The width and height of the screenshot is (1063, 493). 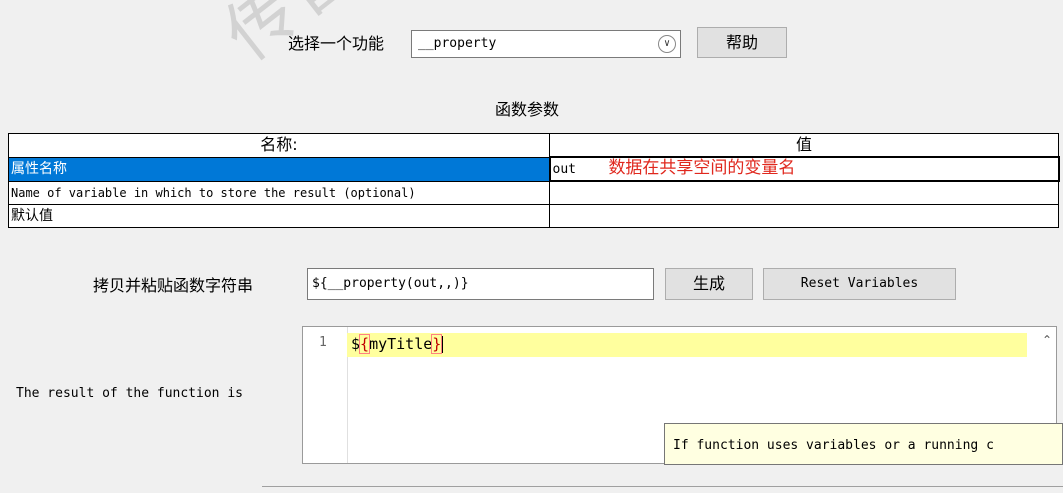 I want to click on code-open-brace: {, so click(x=365, y=344).